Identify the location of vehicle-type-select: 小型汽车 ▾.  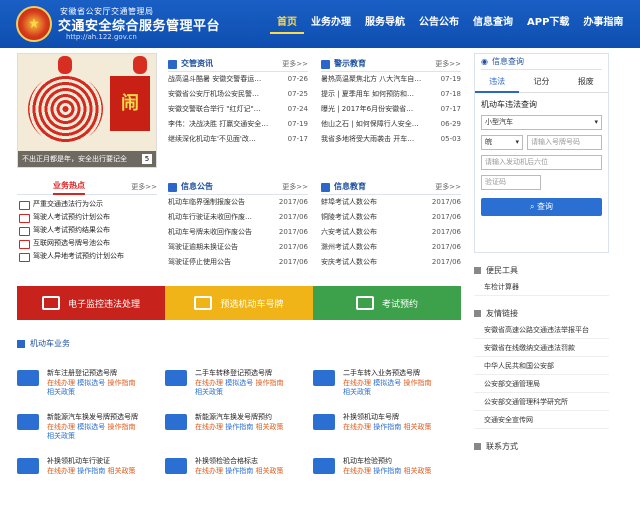
(541, 122).